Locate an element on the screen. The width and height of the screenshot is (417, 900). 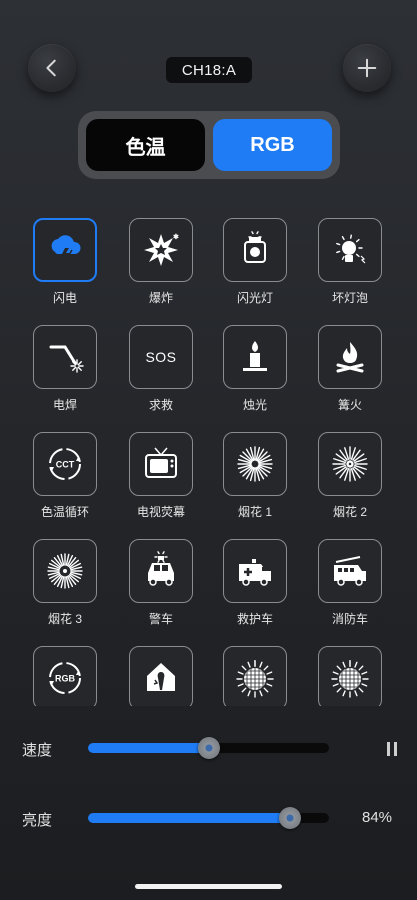
effect-tile: ✱ 爆炸 is located at coordinates (161, 270).